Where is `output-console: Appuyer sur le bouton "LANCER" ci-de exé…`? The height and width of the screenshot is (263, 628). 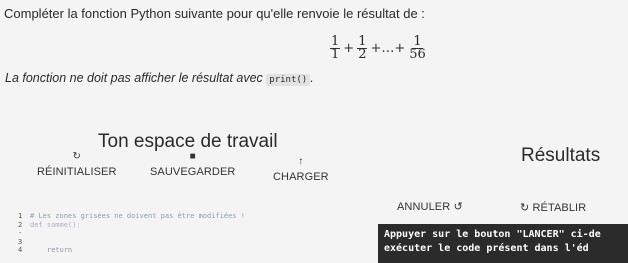 output-console: Appuyer sur le bouton "LANCER" ci-de exé… is located at coordinates (503, 243).